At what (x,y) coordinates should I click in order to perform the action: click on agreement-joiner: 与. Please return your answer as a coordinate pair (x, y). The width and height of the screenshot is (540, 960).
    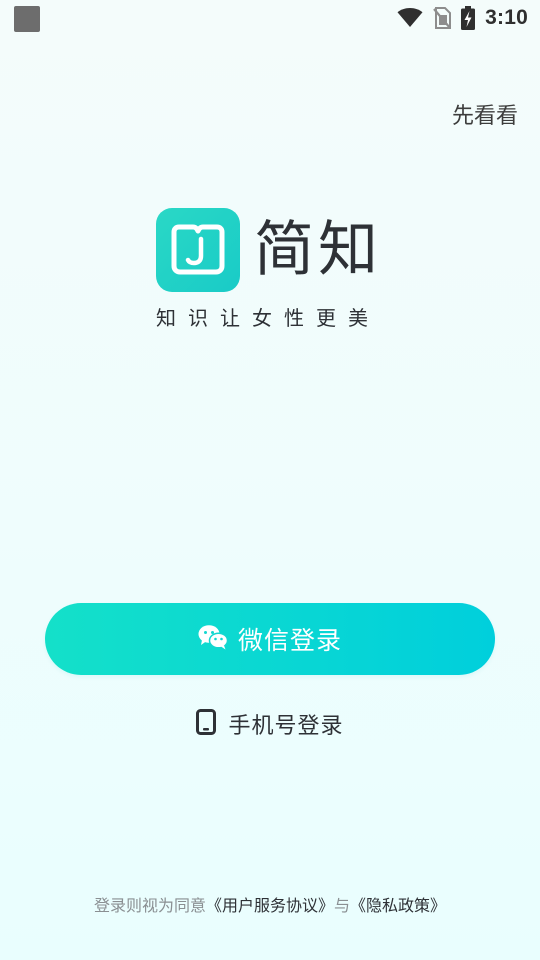
    Looking at the image, I should click on (342, 905).